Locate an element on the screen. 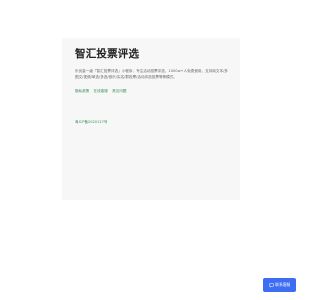 This screenshot has width=320, height=300. contact-support-label: 联系客服 is located at coordinates (283, 284).